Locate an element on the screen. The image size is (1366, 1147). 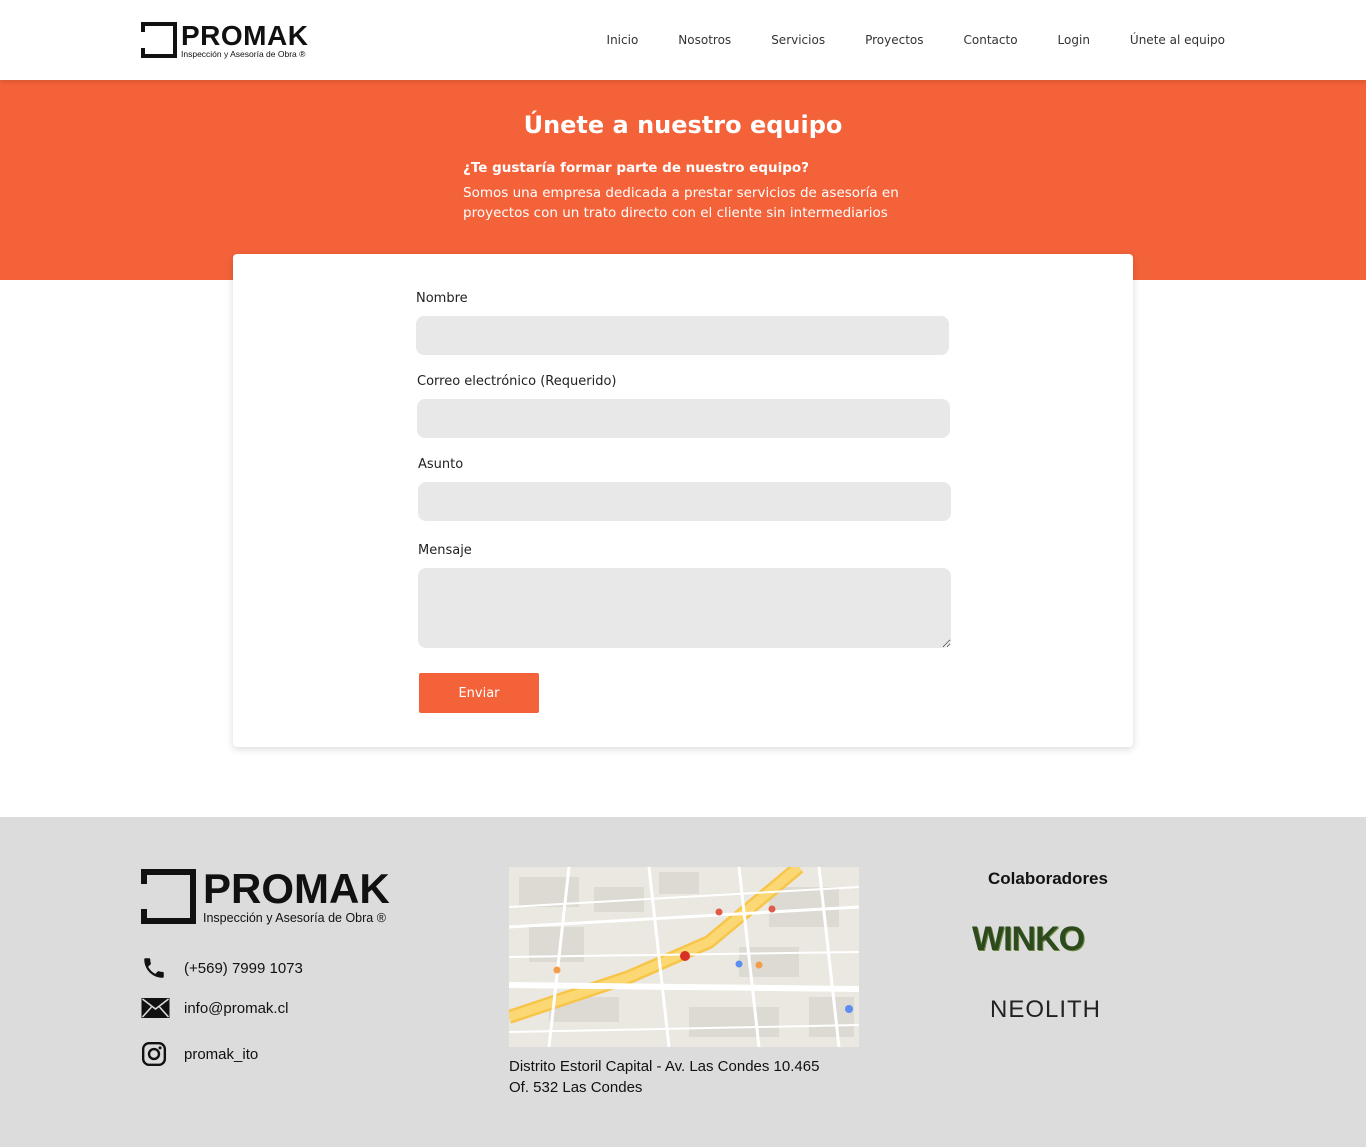
winko-logo: WINKO is located at coordinates (1028, 939).